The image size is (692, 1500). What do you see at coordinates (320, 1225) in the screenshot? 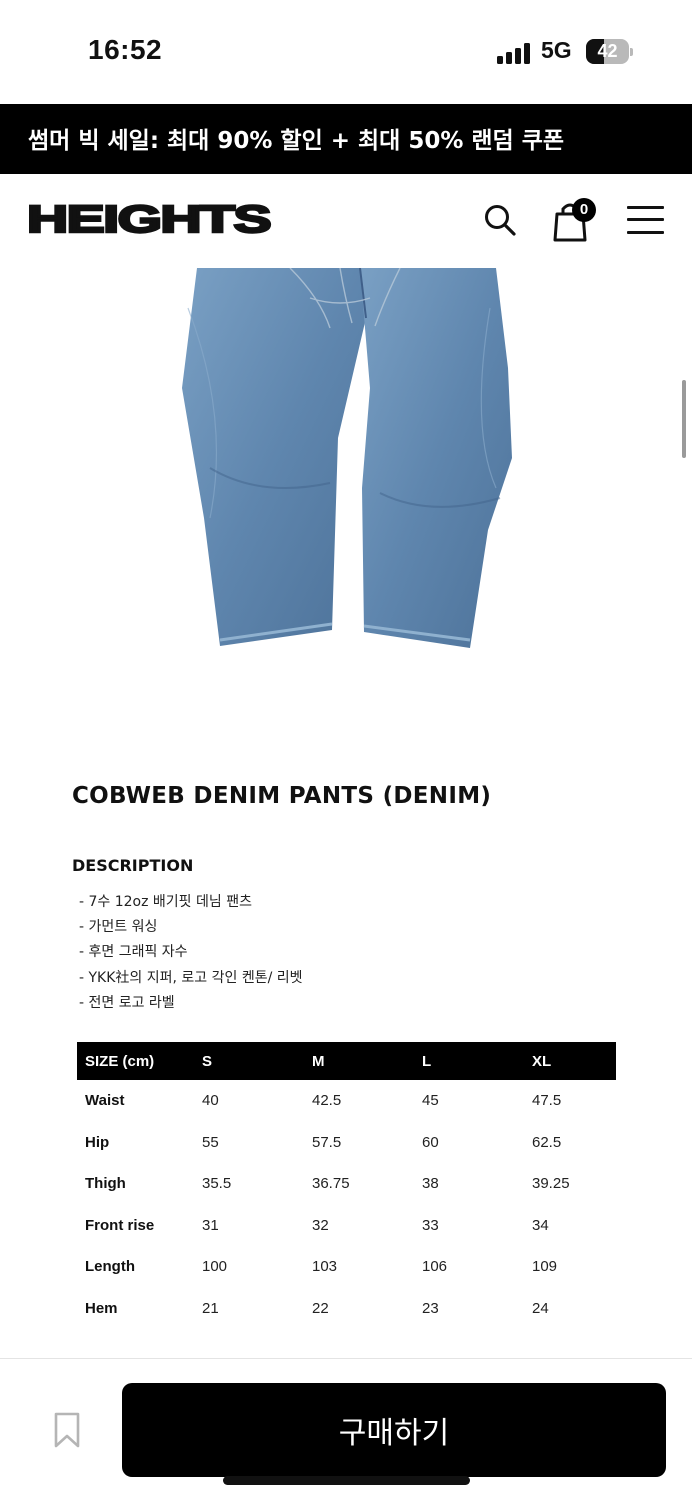
I see `table-cell: 32` at bounding box center [320, 1225].